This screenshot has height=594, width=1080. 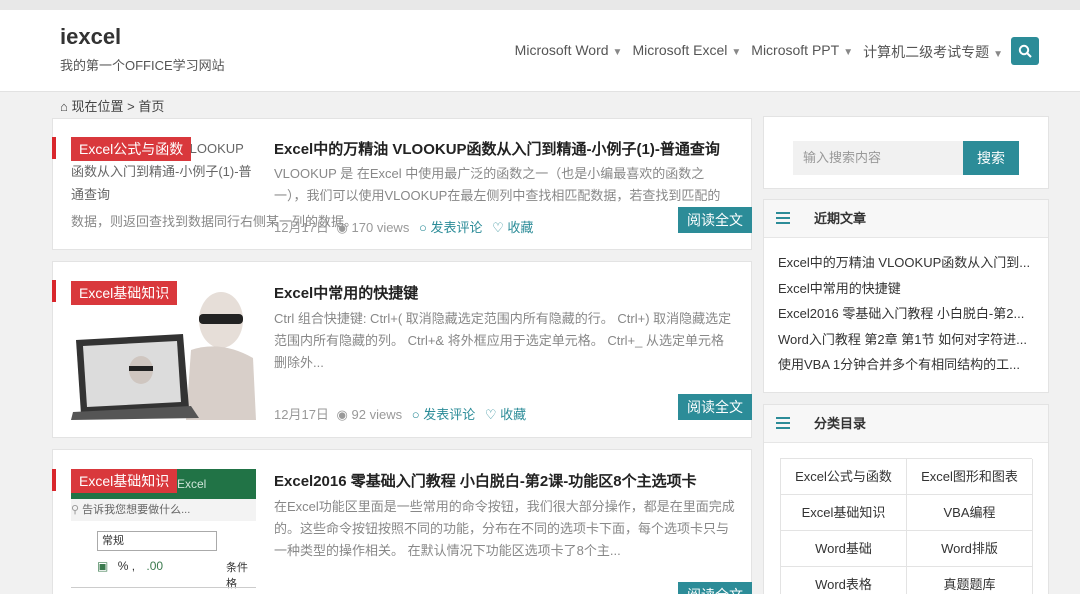 I want to click on breadcrumb-current: 首页, so click(x=151, y=106).